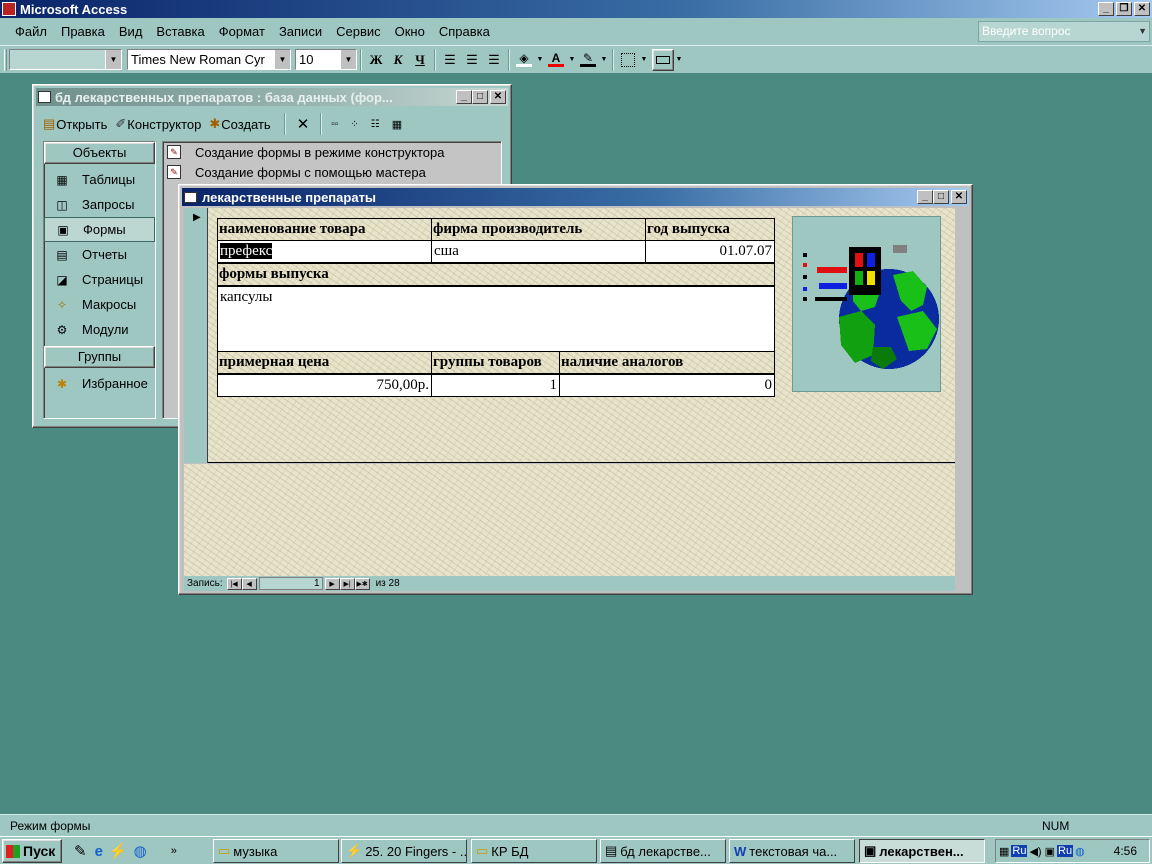 The width and height of the screenshot is (1152, 864). Describe the element at coordinates (140, 851) in the screenshot. I see `globe-icon: ◍` at that location.